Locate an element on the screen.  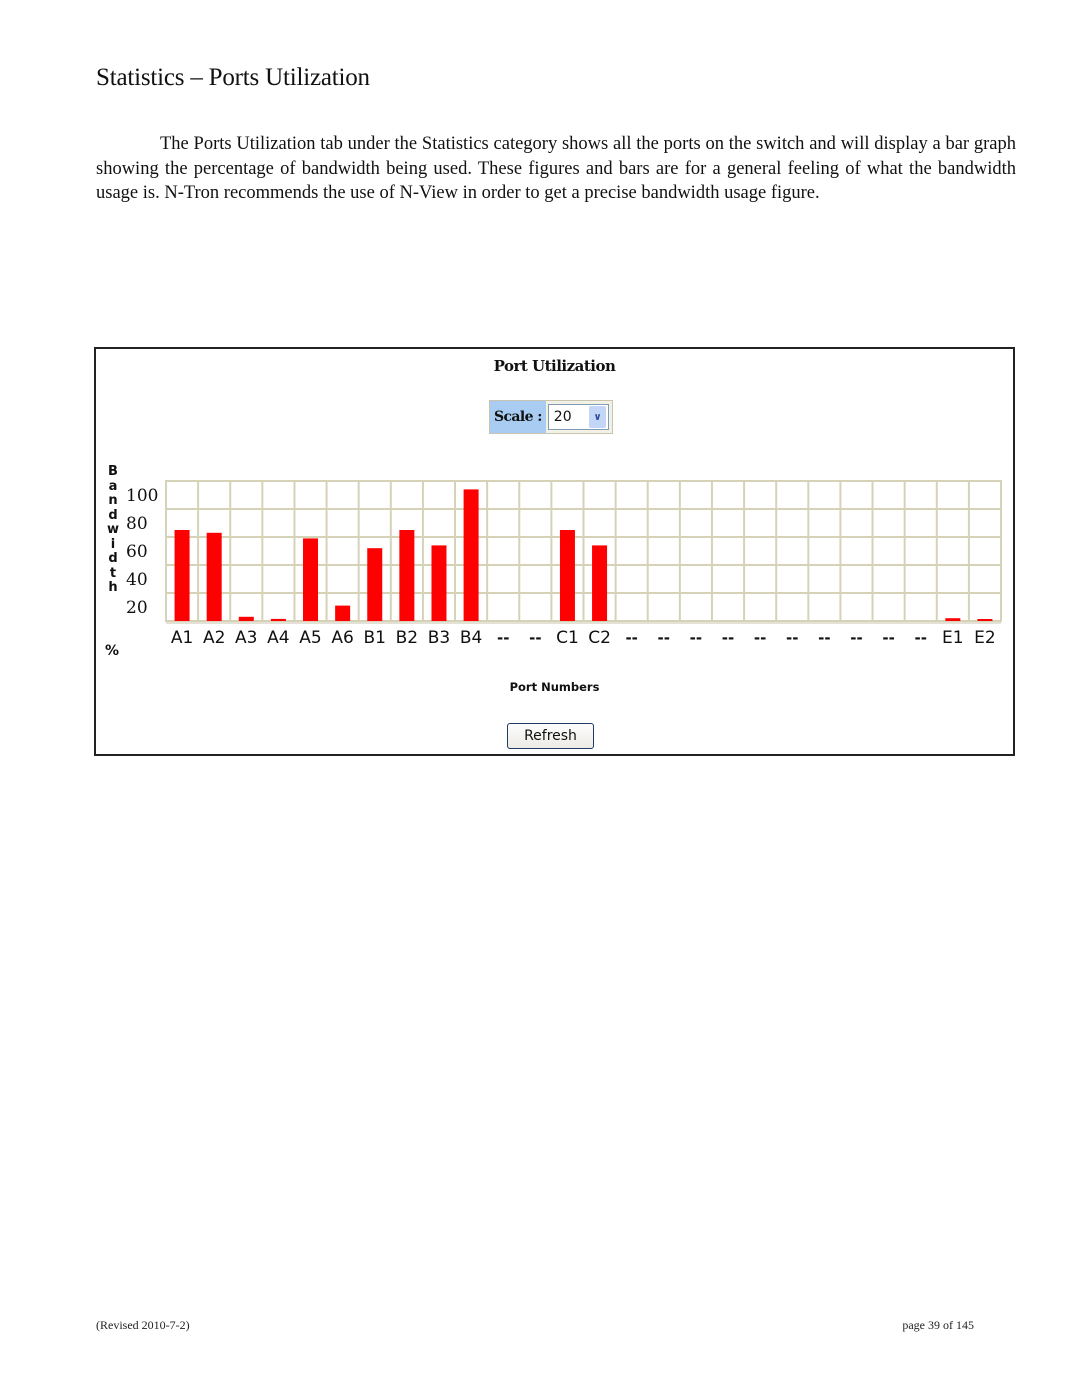
x-tick-label: C2 is located at coordinates (599, 638).